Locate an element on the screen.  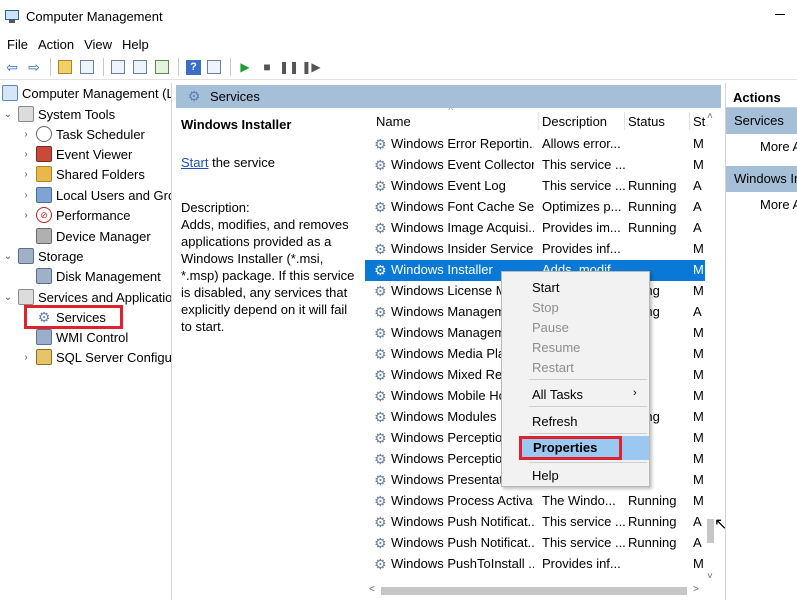
list-header: ˄ Name Description Status St is located at coordinates (543, 121).